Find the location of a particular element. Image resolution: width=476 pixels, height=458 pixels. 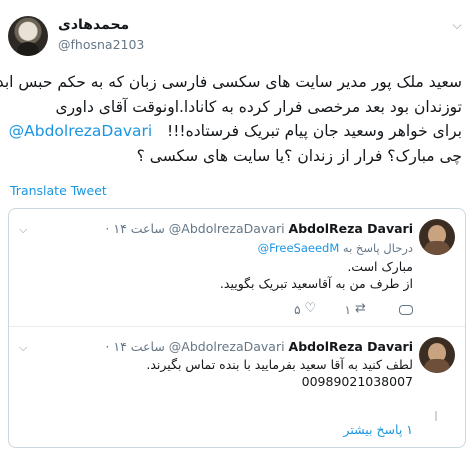

tweet-header: محمدهادی @fhosna2103 ⌵ is located at coordinates (238, 31).